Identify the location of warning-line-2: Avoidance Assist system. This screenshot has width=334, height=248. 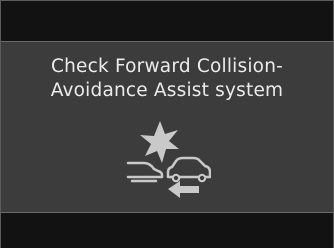
(167, 90).